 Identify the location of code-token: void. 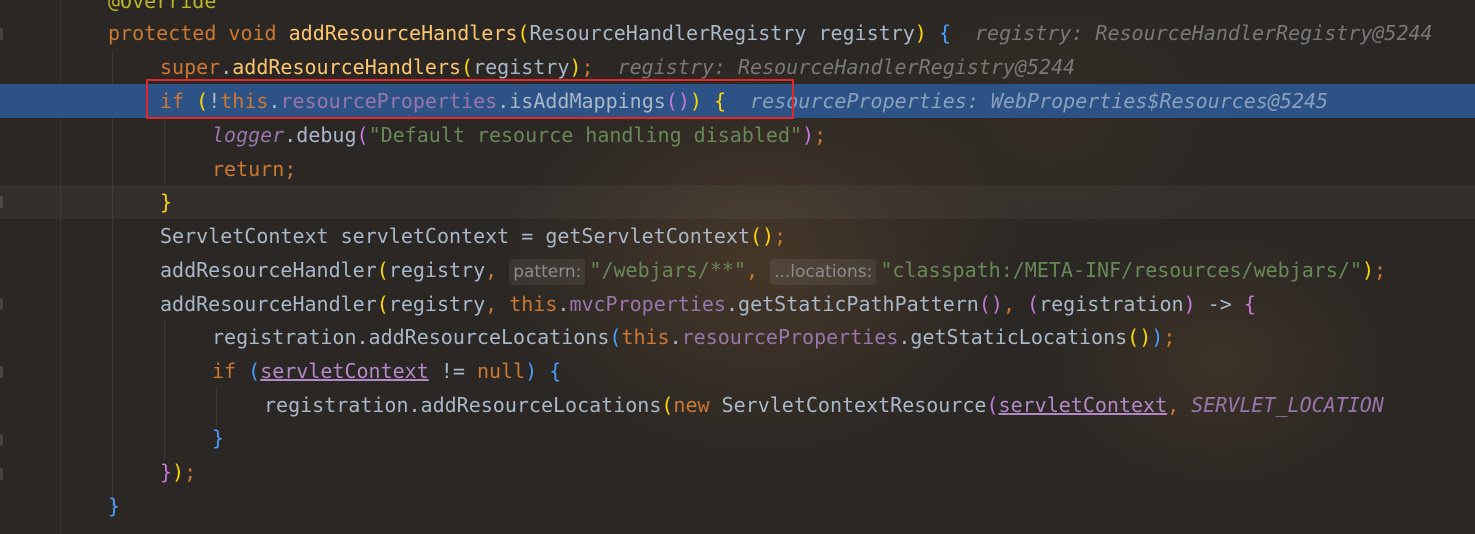
(252, 33).